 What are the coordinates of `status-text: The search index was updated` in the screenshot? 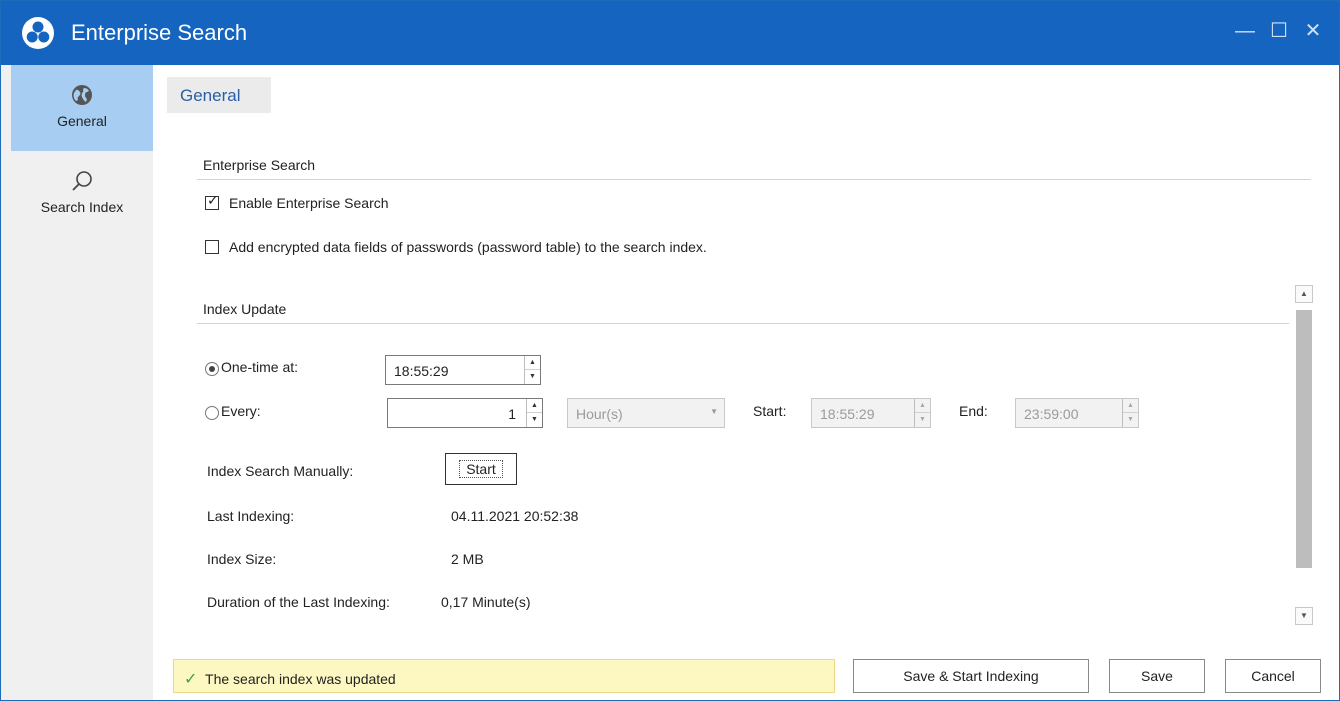 It's located at (300, 679).